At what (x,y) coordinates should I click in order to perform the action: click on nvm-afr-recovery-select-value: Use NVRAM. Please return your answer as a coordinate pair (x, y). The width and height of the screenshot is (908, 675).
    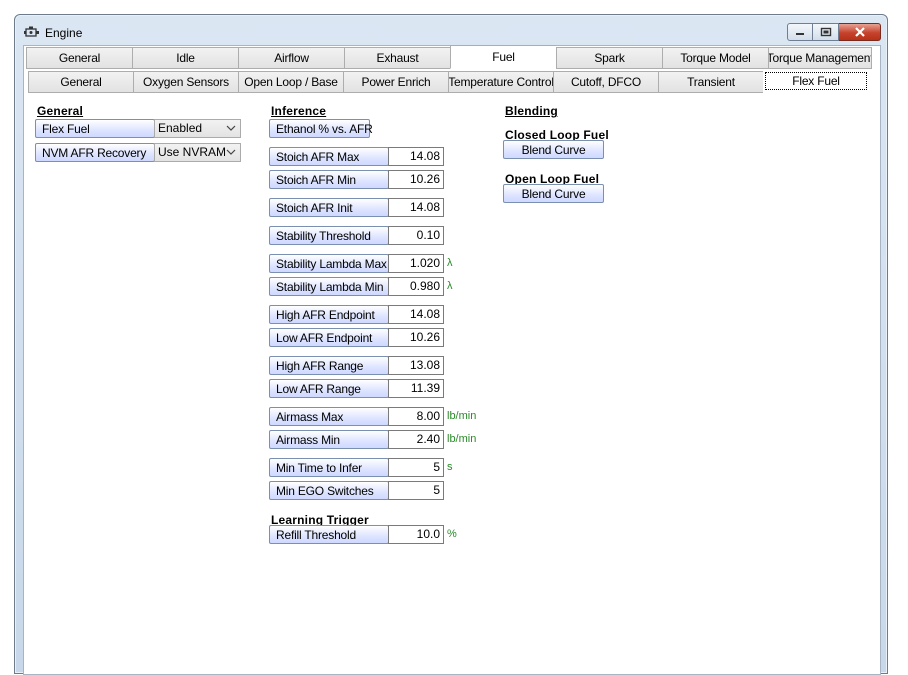
    Looking at the image, I should click on (192, 152).